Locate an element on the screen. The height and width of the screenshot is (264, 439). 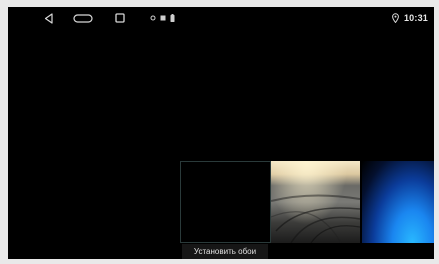
recents-button is located at coordinates (120, 18).